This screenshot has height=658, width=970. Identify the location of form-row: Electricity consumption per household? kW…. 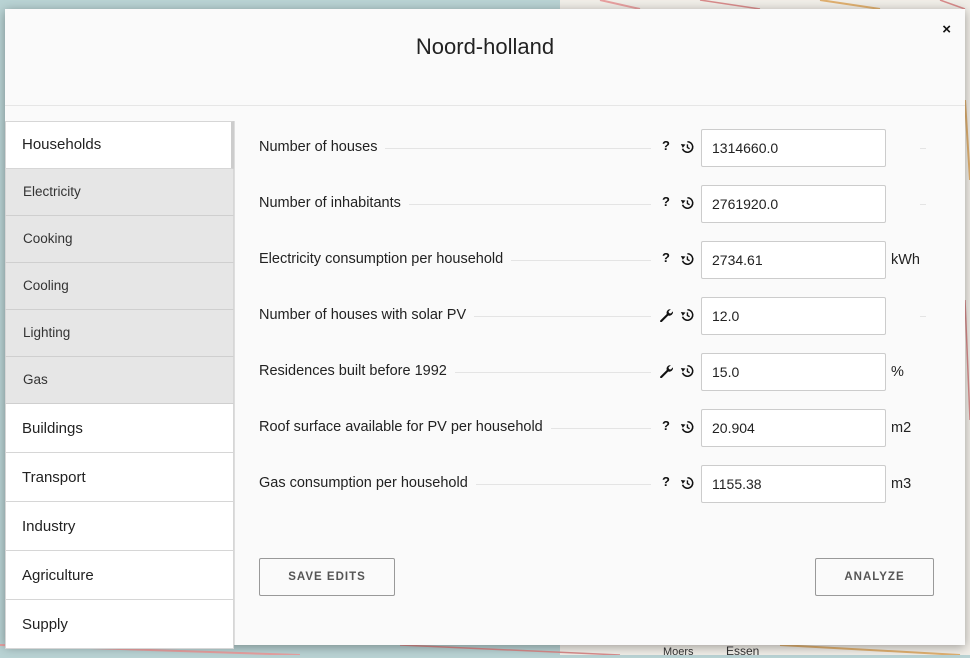
(609, 260).